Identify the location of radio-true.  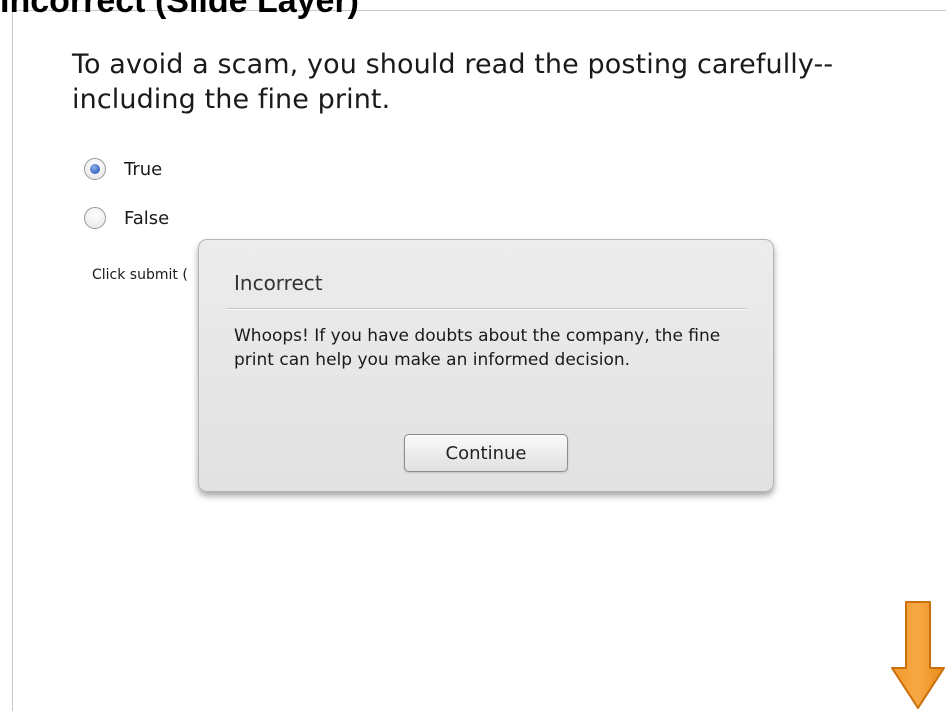
(95, 169).